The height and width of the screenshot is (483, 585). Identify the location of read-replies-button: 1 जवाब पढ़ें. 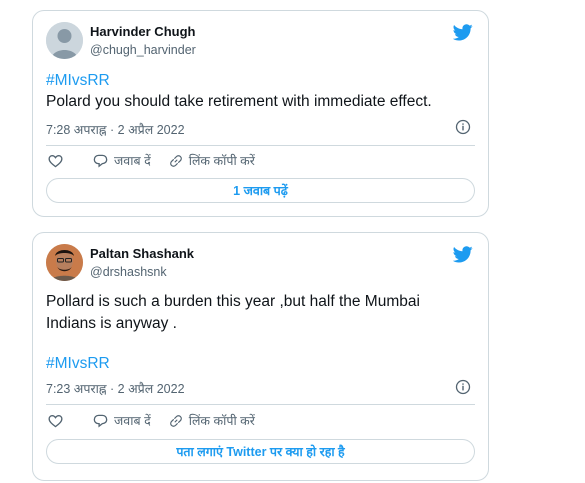
(260, 190).